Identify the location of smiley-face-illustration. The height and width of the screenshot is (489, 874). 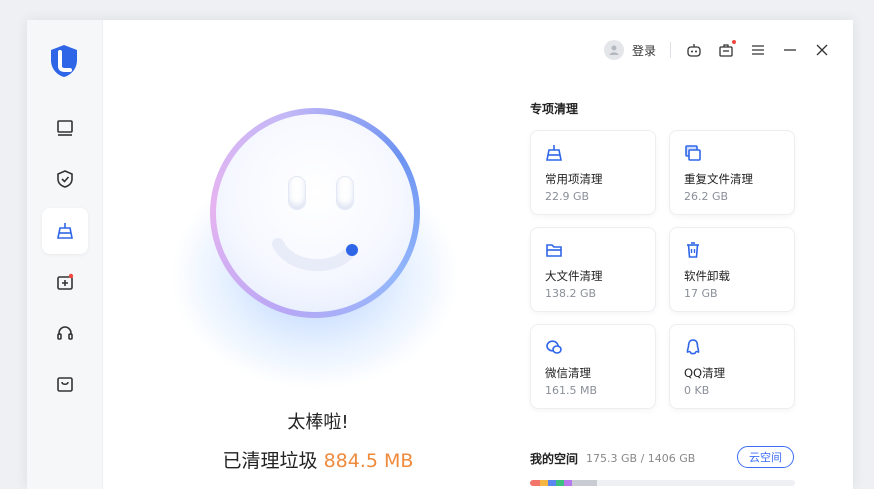
(315, 213).